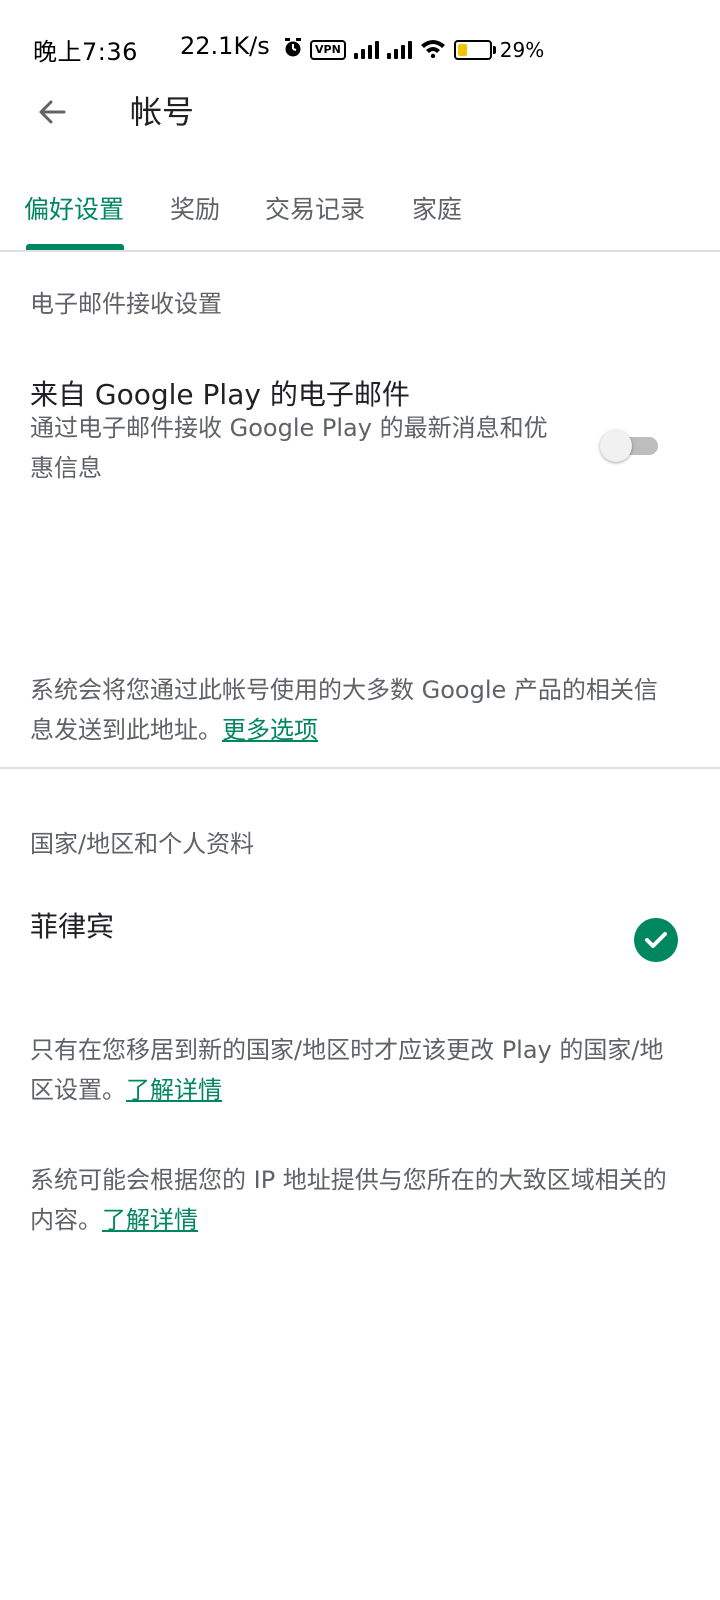  What do you see at coordinates (162, 112) in the screenshot?
I see `page-title: 帐号` at bounding box center [162, 112].